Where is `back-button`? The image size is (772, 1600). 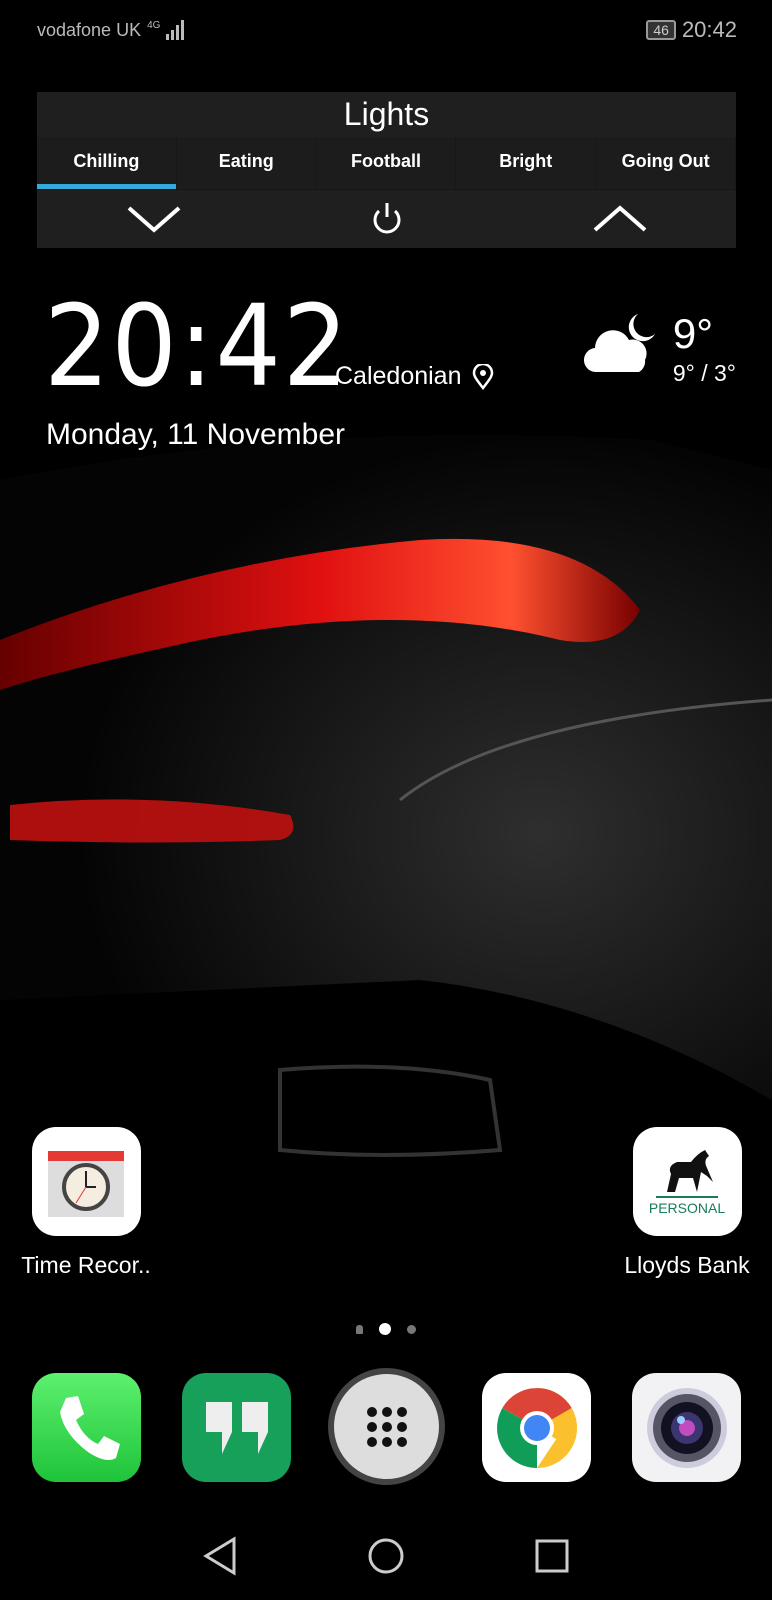 back-button is located at coordinates (220, 1556).